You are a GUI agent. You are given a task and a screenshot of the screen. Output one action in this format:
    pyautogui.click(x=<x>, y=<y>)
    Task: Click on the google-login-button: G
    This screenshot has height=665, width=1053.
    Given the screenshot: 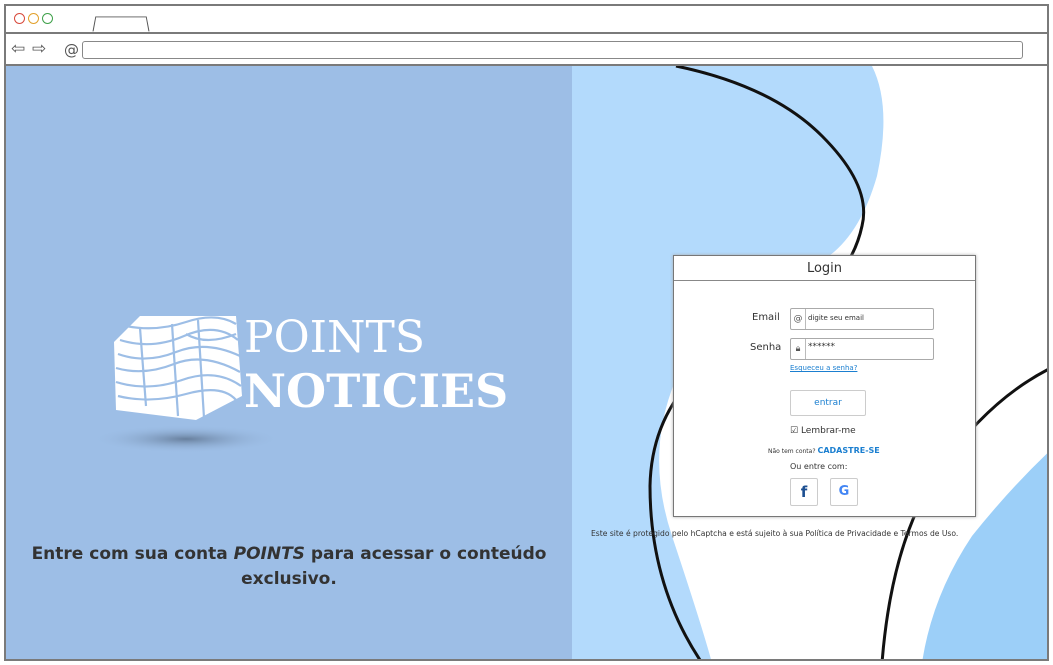 What is the action you would take?
    pyautogui.click(x=844, y=492)
    